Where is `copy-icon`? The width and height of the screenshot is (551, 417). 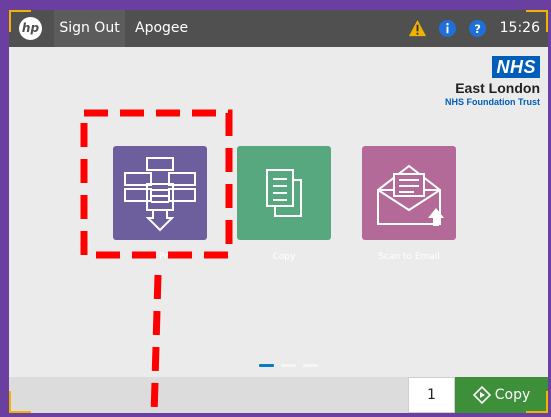 copy-icon is located at coordinates (284, 193).